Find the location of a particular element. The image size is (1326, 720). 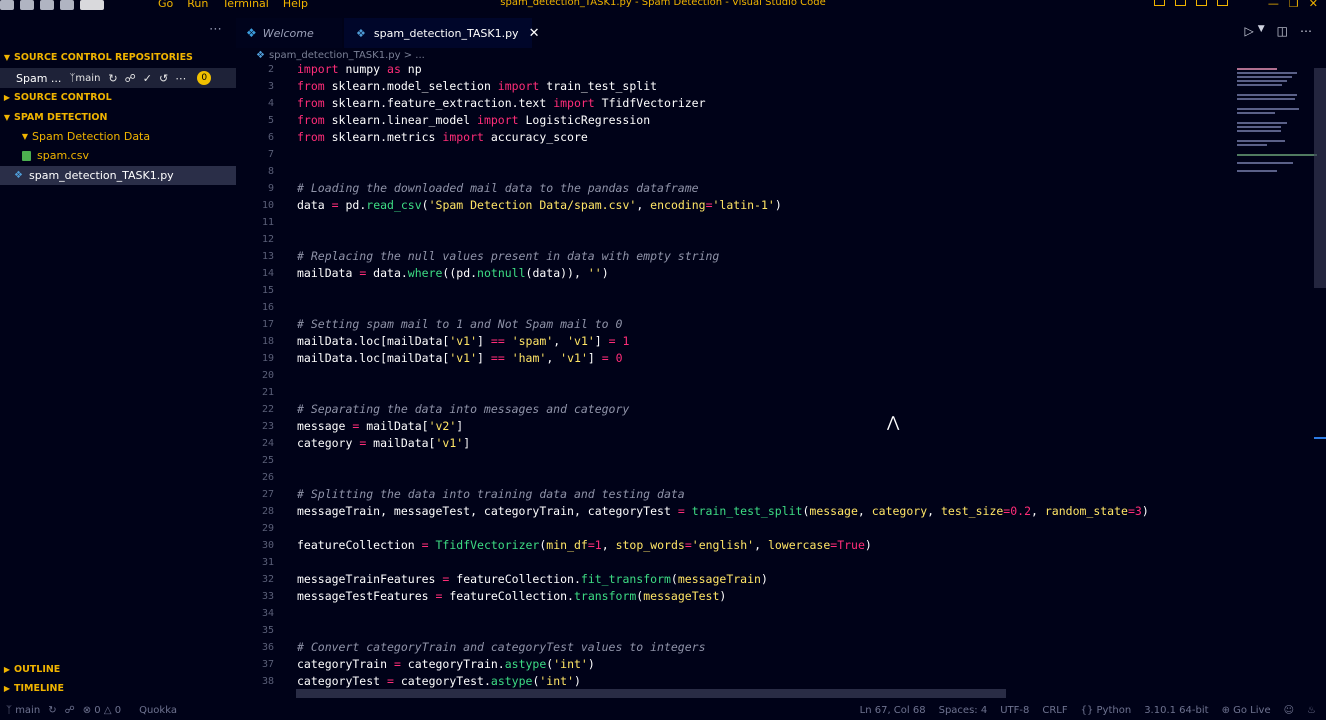

code-line: 20 is located at coordinates (267, 375).